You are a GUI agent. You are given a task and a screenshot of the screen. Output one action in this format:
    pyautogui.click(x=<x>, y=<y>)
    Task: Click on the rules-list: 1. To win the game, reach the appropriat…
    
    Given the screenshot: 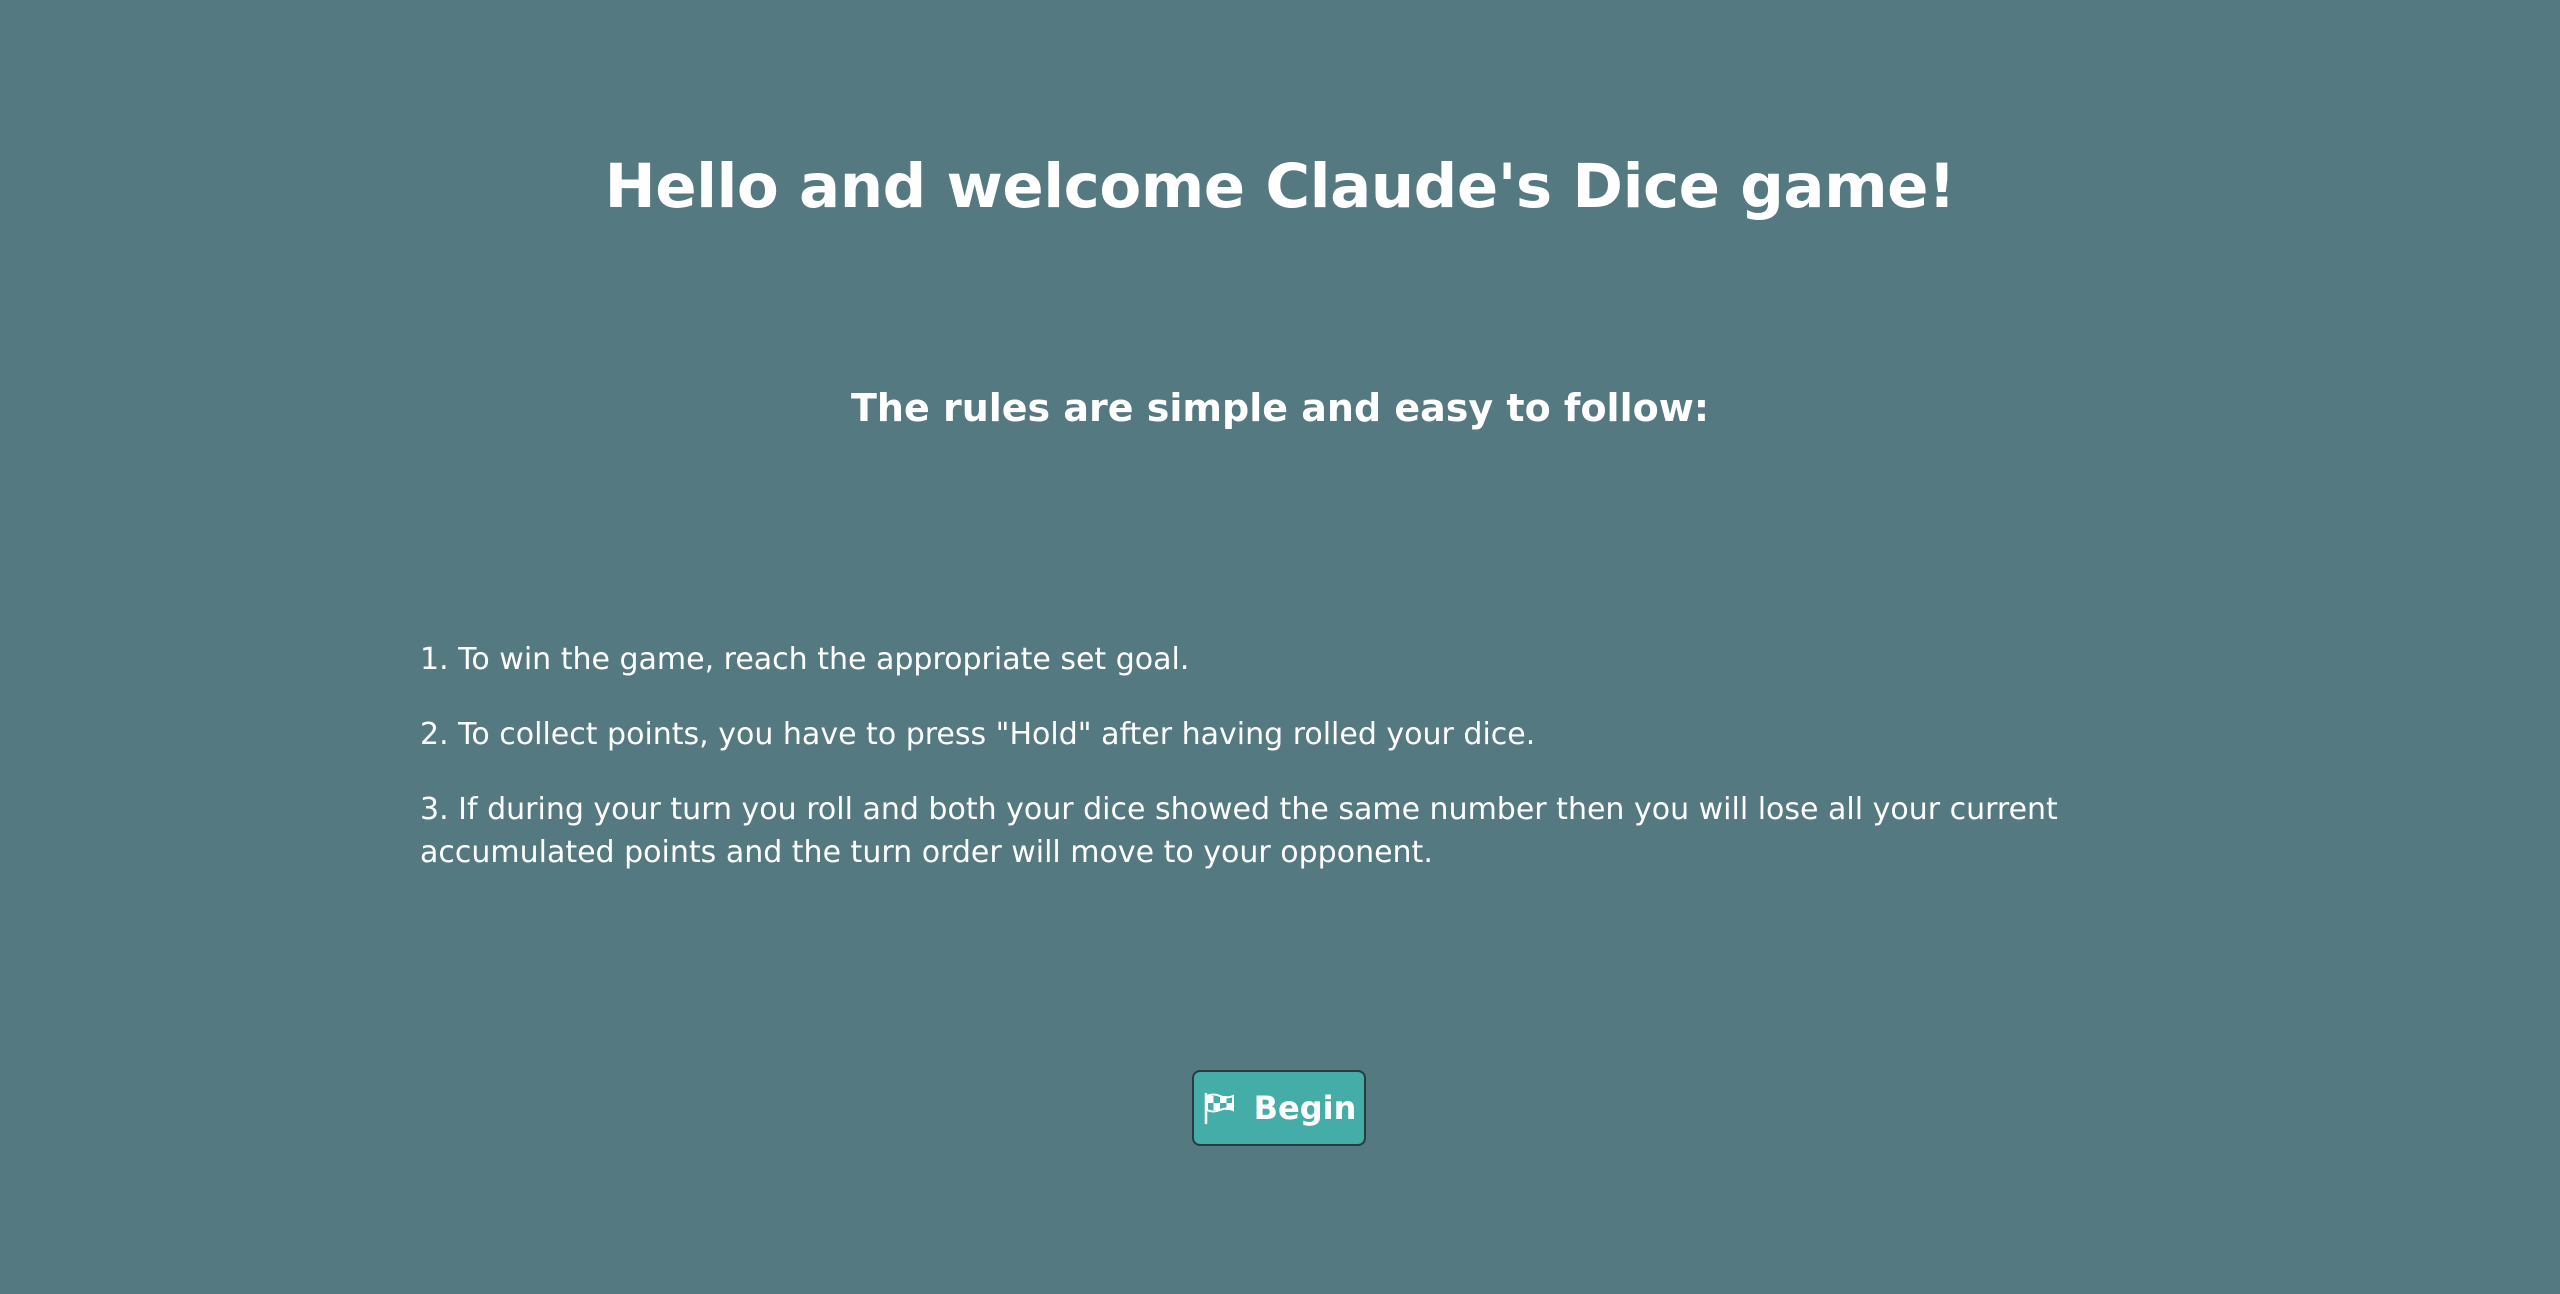 What is the action you would take?
    pyautogui.click(x=1290, y=772)
    